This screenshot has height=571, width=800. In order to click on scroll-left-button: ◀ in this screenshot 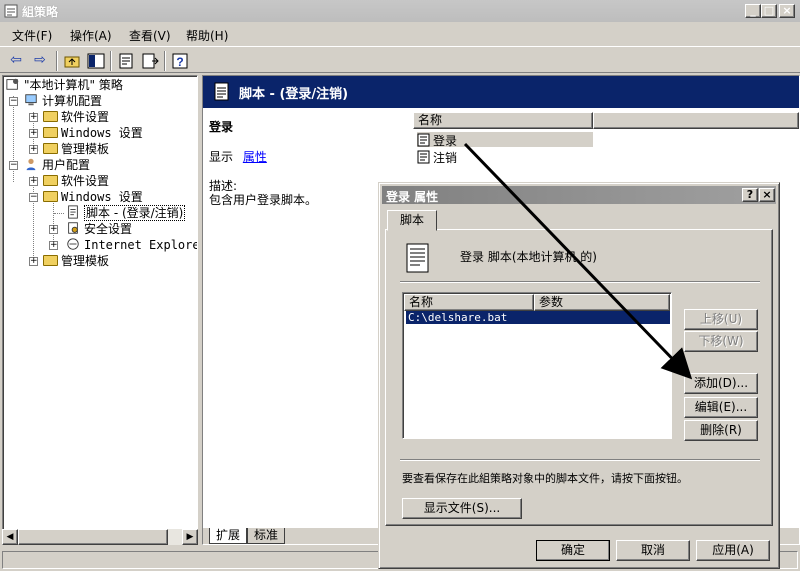, I will do `click(10, 537)`.